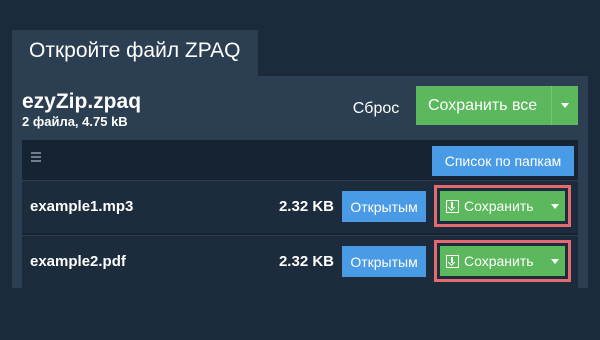 The height and width of the screenshot is (340, 600). I want to click on file-name: example2.pdf, so click(78, 261).